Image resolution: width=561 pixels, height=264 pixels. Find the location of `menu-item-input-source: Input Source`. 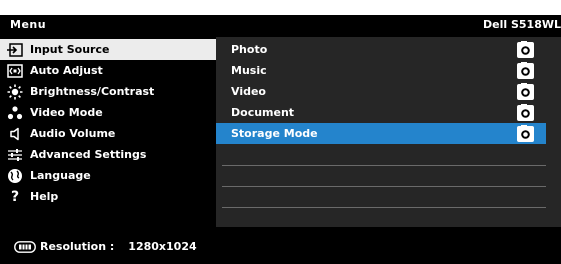

menu-item-input-source: Input Source is located at coordinates (108, 49).